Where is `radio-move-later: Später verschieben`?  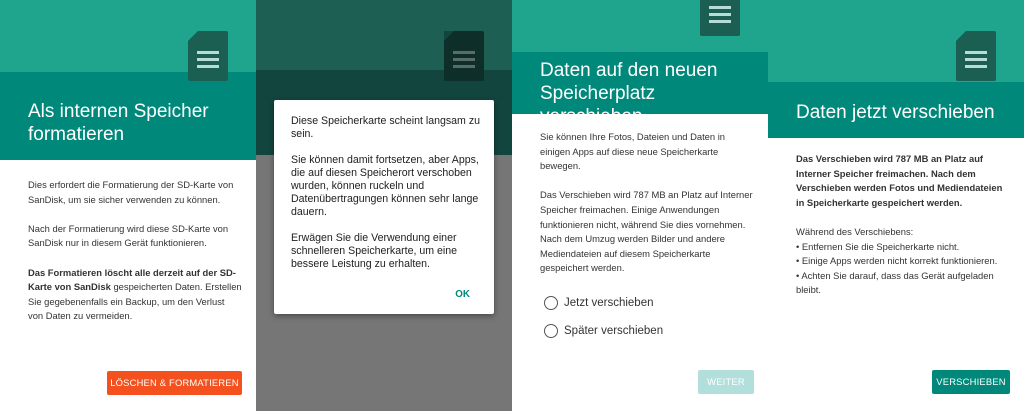
radio-move-later: Später verschieben is located at coordinates (603, 331).